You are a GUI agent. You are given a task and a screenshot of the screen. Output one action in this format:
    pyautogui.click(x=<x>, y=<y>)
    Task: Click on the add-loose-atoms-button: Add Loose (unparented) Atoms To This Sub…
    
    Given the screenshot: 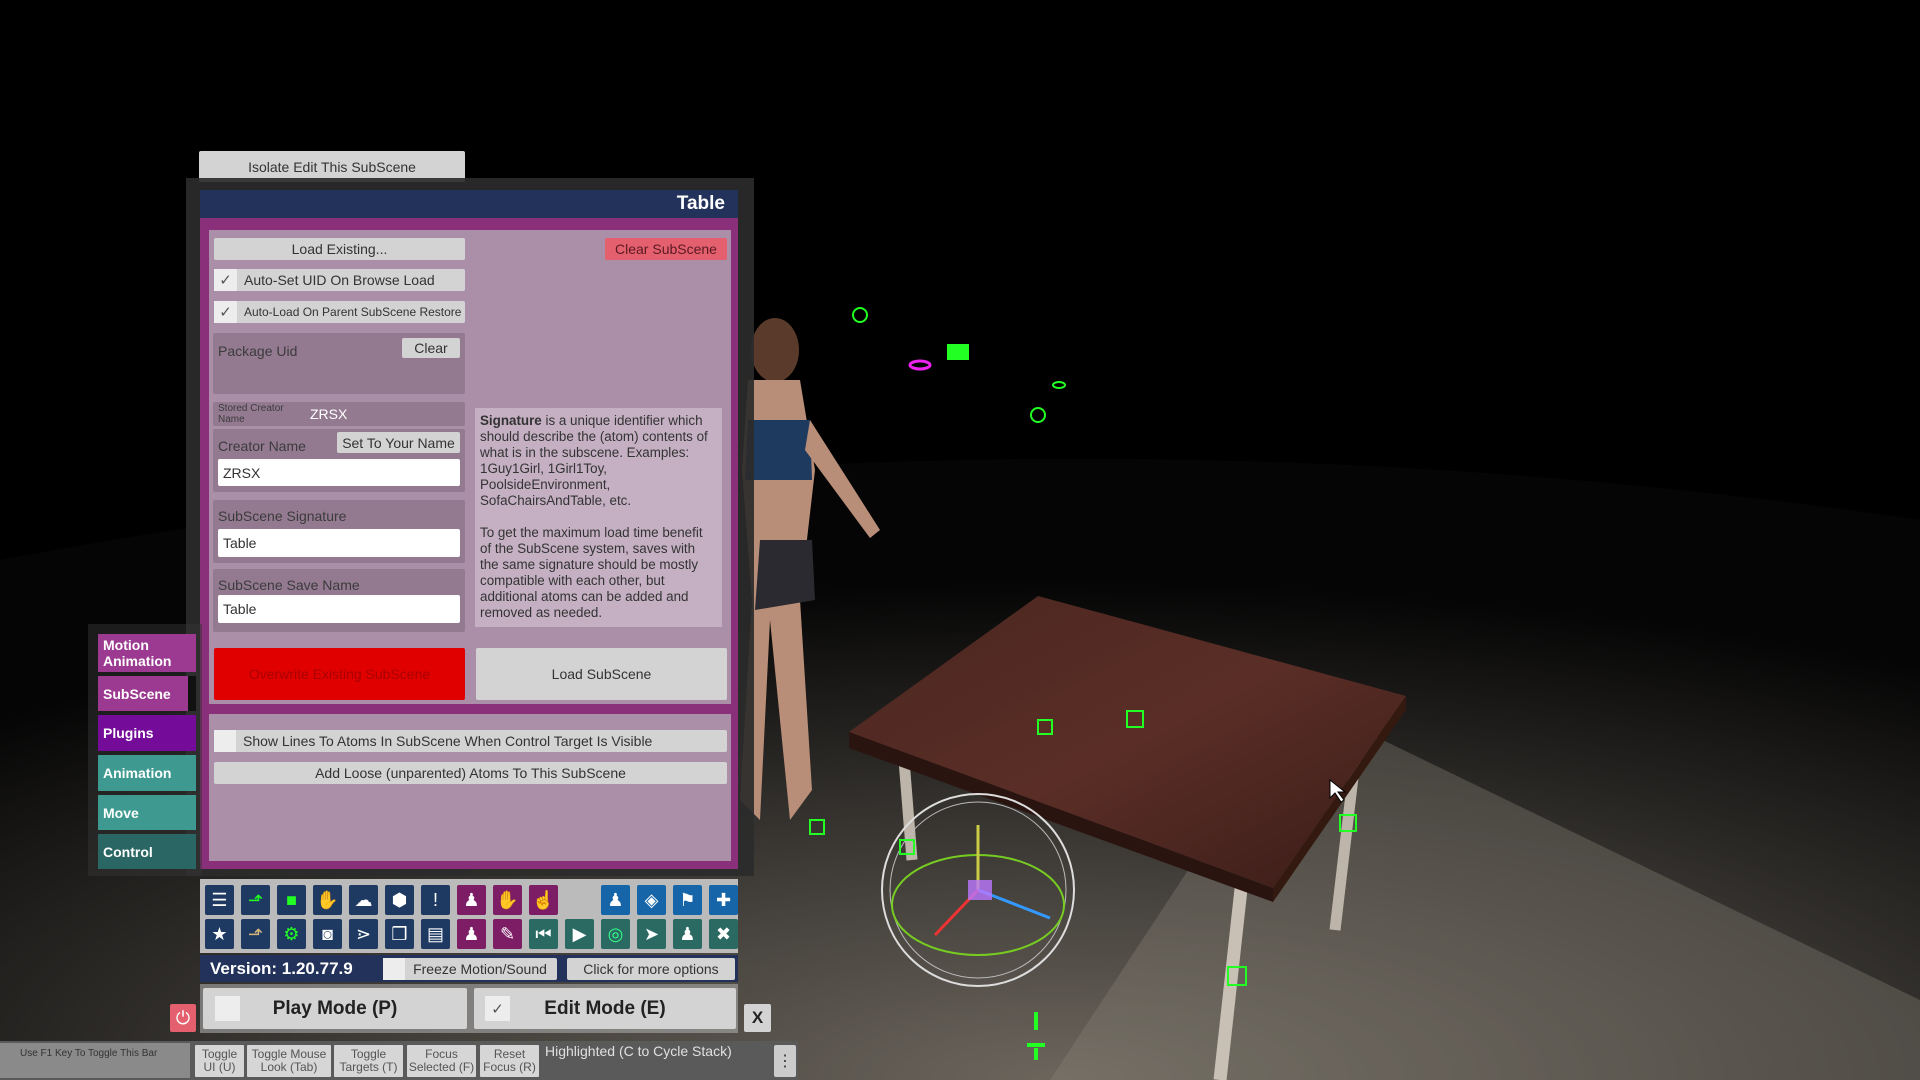 What is the action you would take?
    pyautogui.click(x=470, y=773)
    